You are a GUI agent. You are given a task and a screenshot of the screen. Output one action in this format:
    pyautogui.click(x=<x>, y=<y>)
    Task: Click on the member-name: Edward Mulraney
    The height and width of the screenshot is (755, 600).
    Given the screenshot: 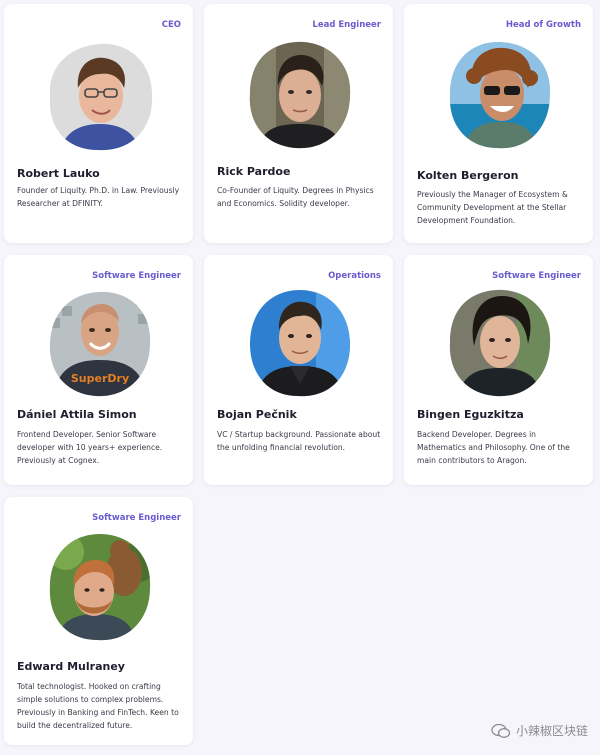 What is the action you would take?
    pyautogui.click(x=71, y=666)
    